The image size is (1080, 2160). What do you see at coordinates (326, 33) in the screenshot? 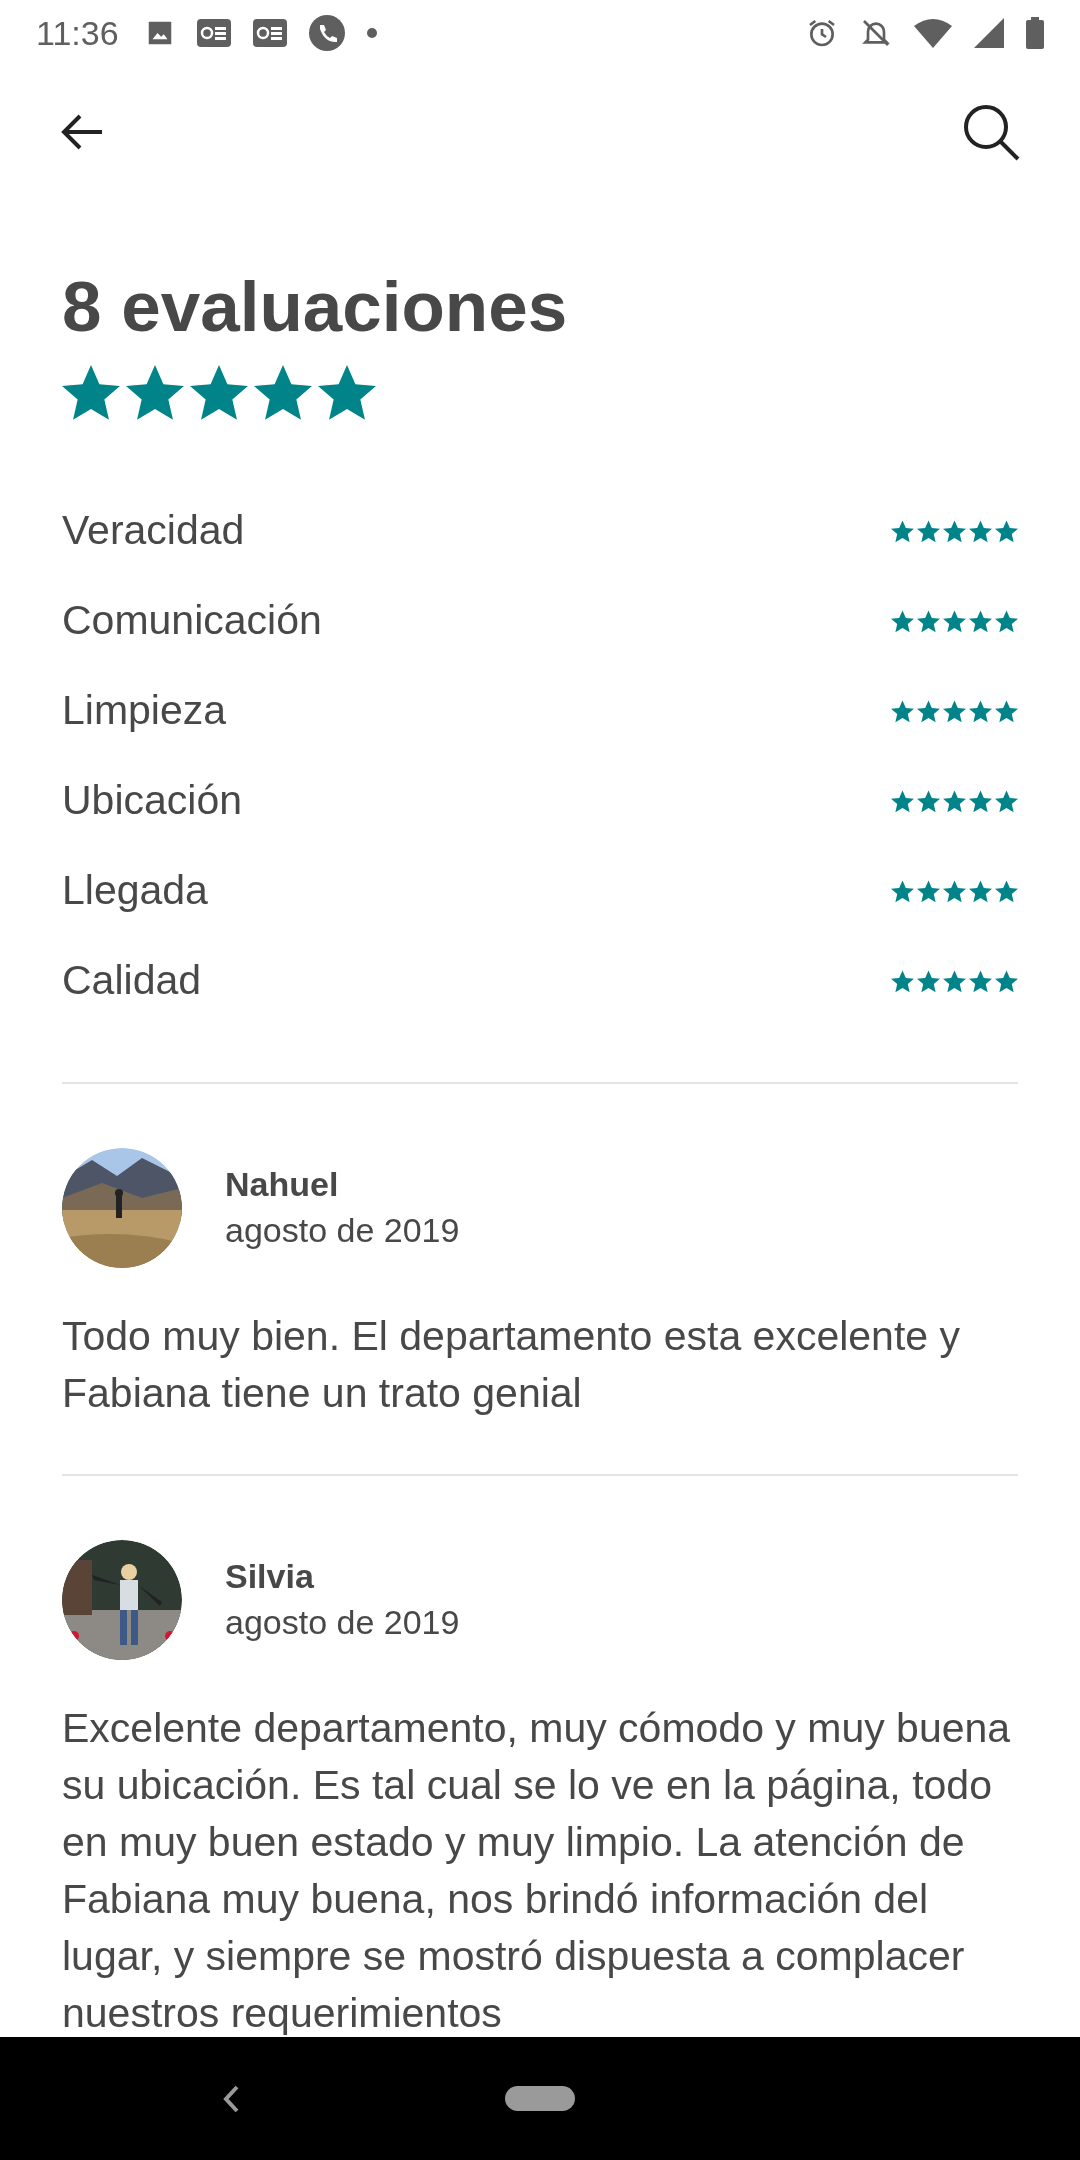
I see `phone-icon` at bounding box center [326, 33].